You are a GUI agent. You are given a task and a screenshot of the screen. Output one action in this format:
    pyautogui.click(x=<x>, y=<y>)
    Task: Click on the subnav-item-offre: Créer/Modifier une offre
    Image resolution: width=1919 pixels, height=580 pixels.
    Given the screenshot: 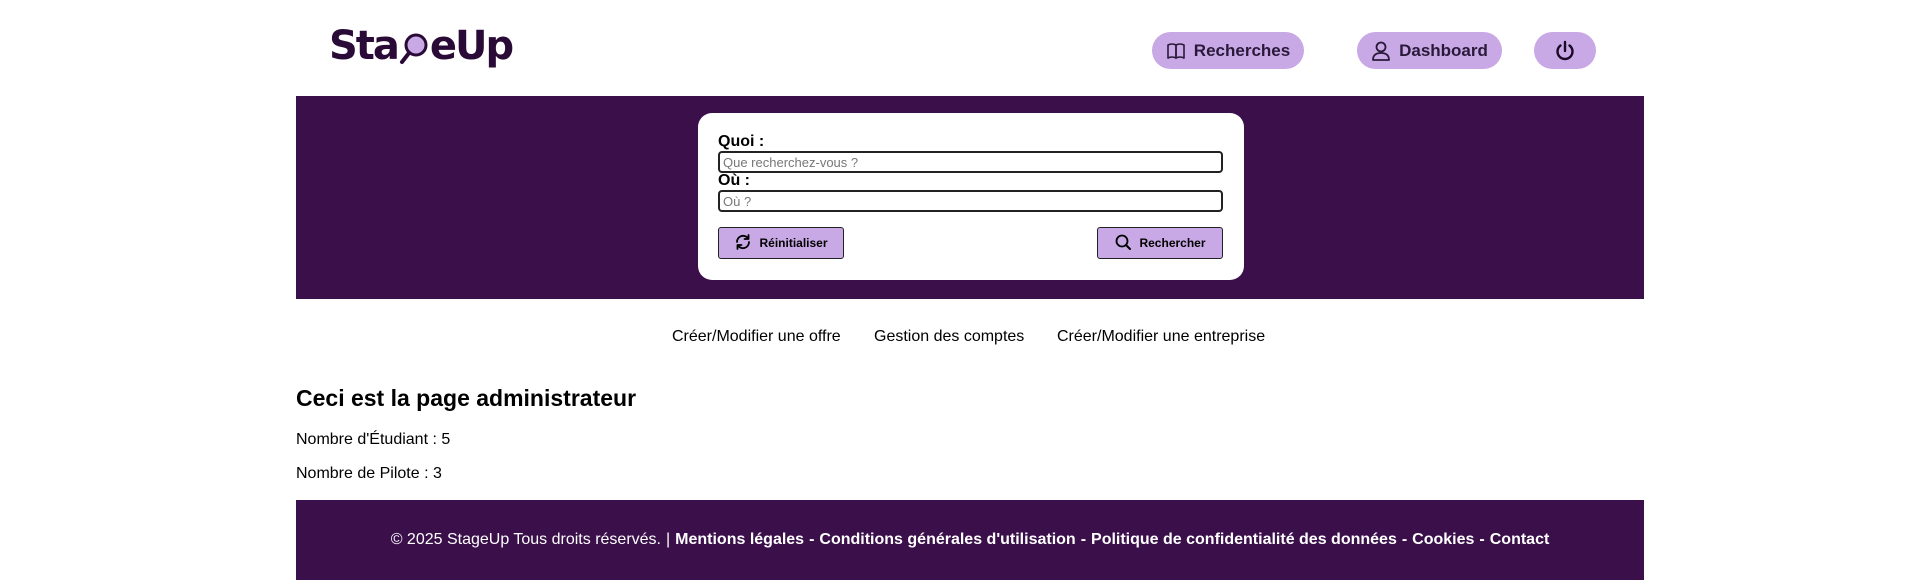 What is the action you would take?
    pyautogui.click(x=756, y=337)
    